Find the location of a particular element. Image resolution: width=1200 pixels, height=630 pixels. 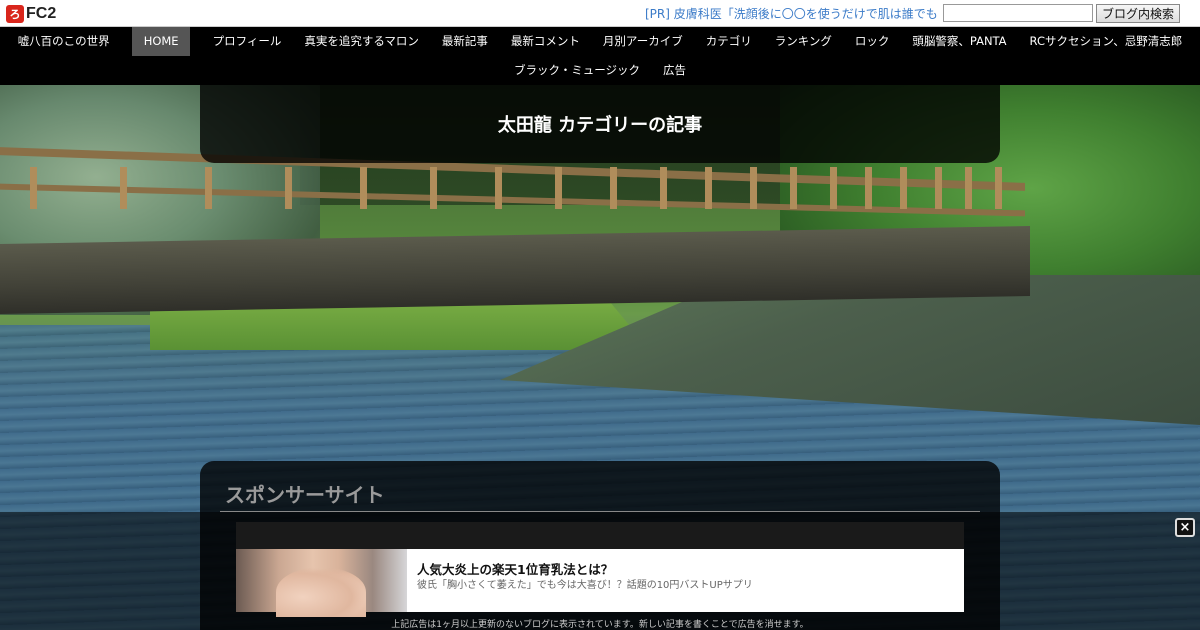

nav-item-categories: カテゴリ is located at coordinates (728, 41).